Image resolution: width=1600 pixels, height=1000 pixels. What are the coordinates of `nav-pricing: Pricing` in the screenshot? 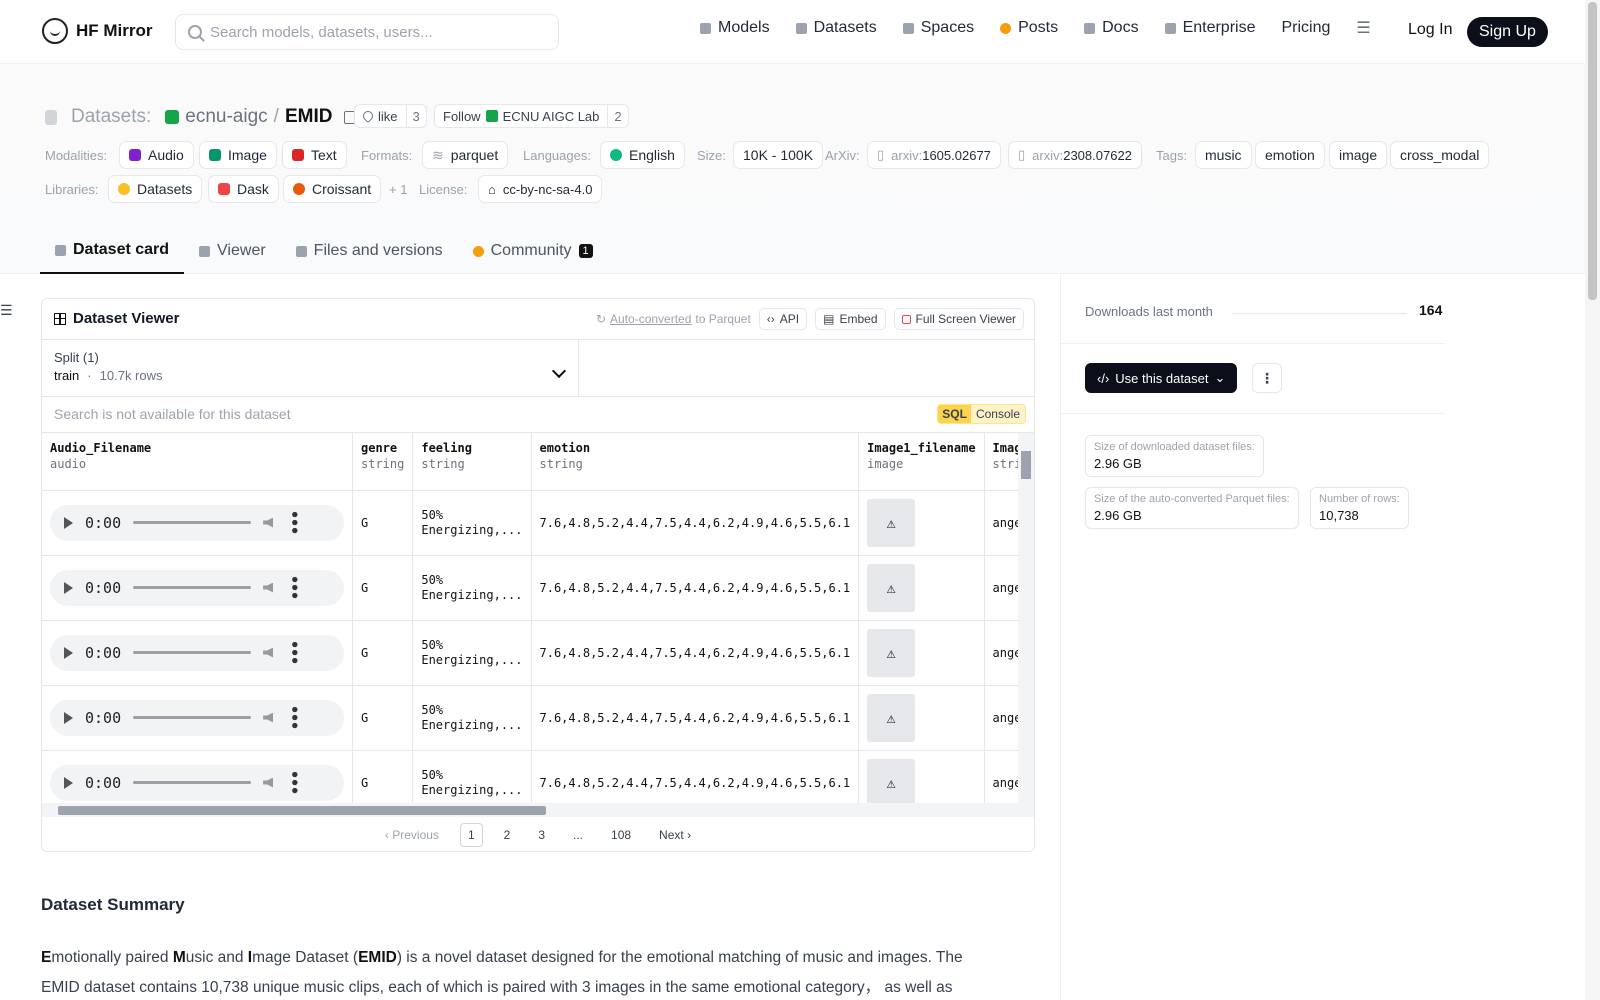 It's located at (1305, 28).